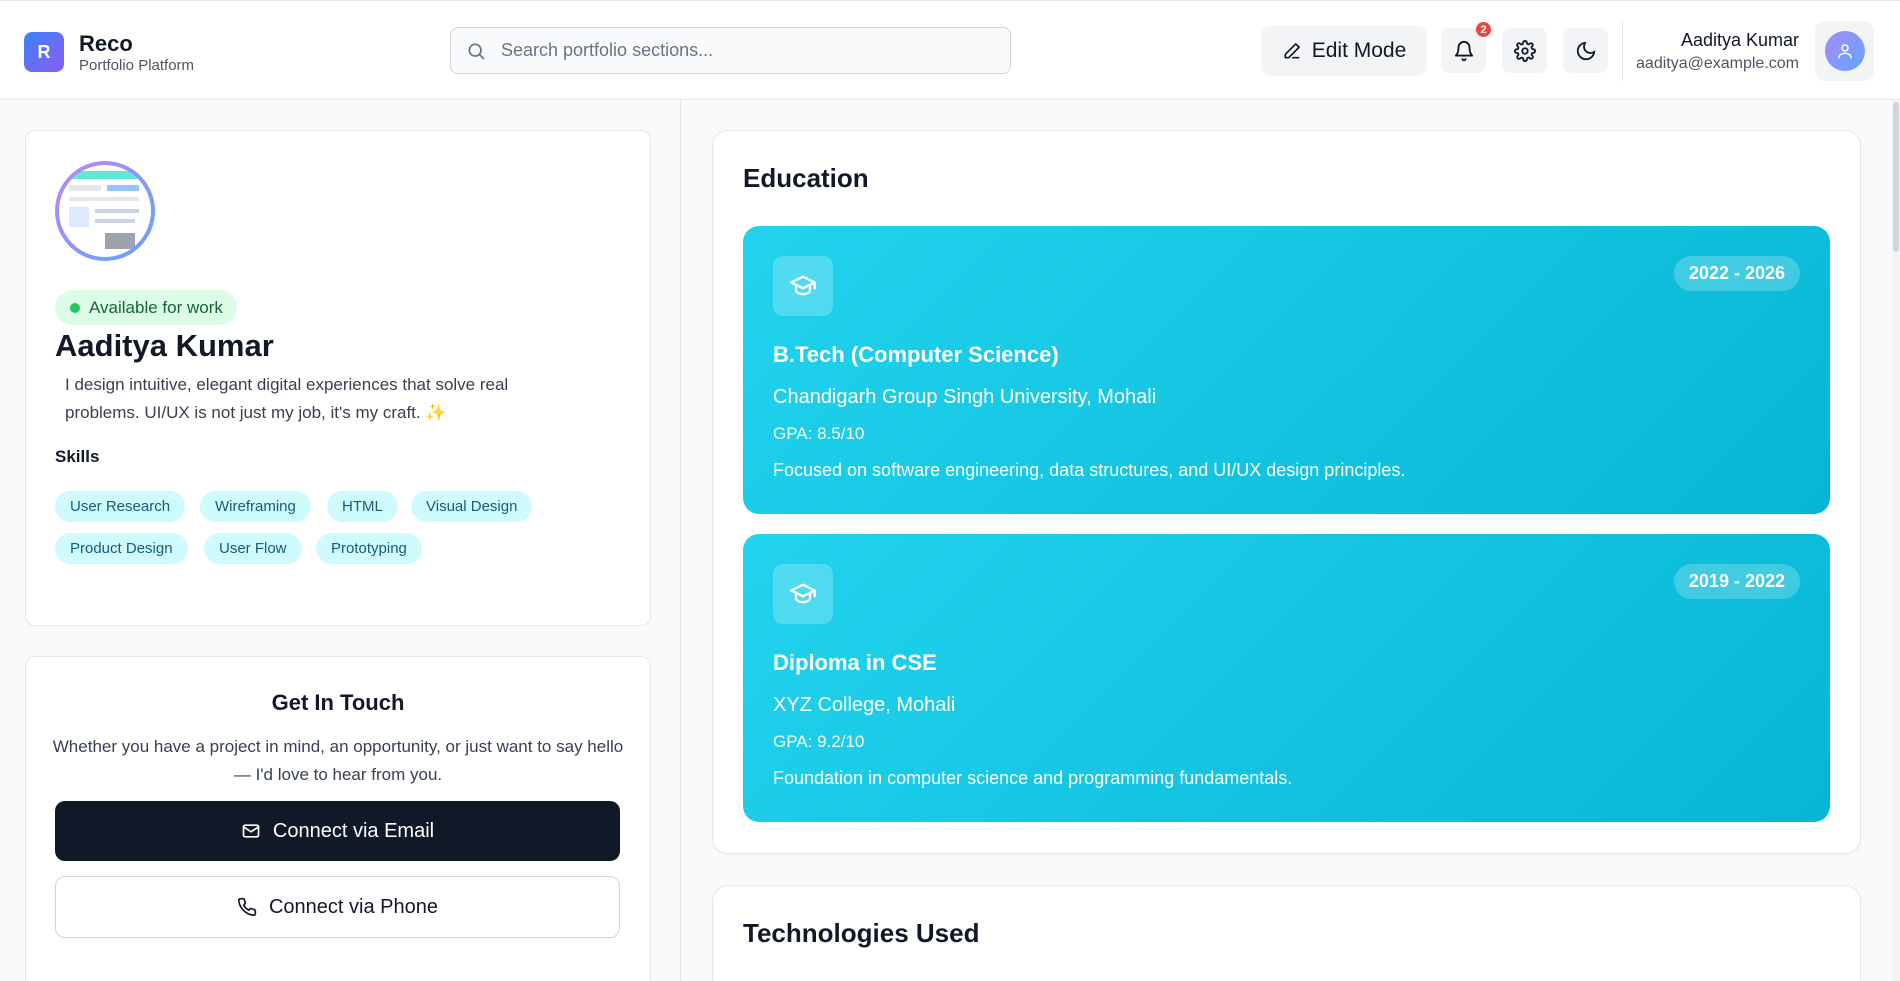  Describe the element at coordinates (369, 548) in the screenshot. I see `skill-tag: Prototyping` at that location.